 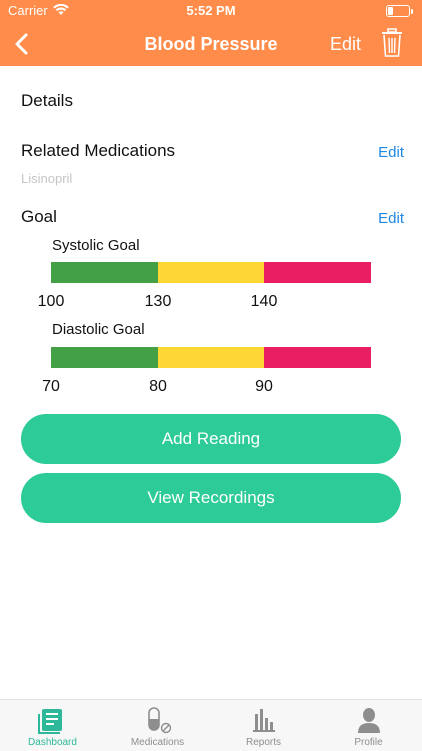 I want to click on systolic-yellow-segment, so click(x=211, y=272).